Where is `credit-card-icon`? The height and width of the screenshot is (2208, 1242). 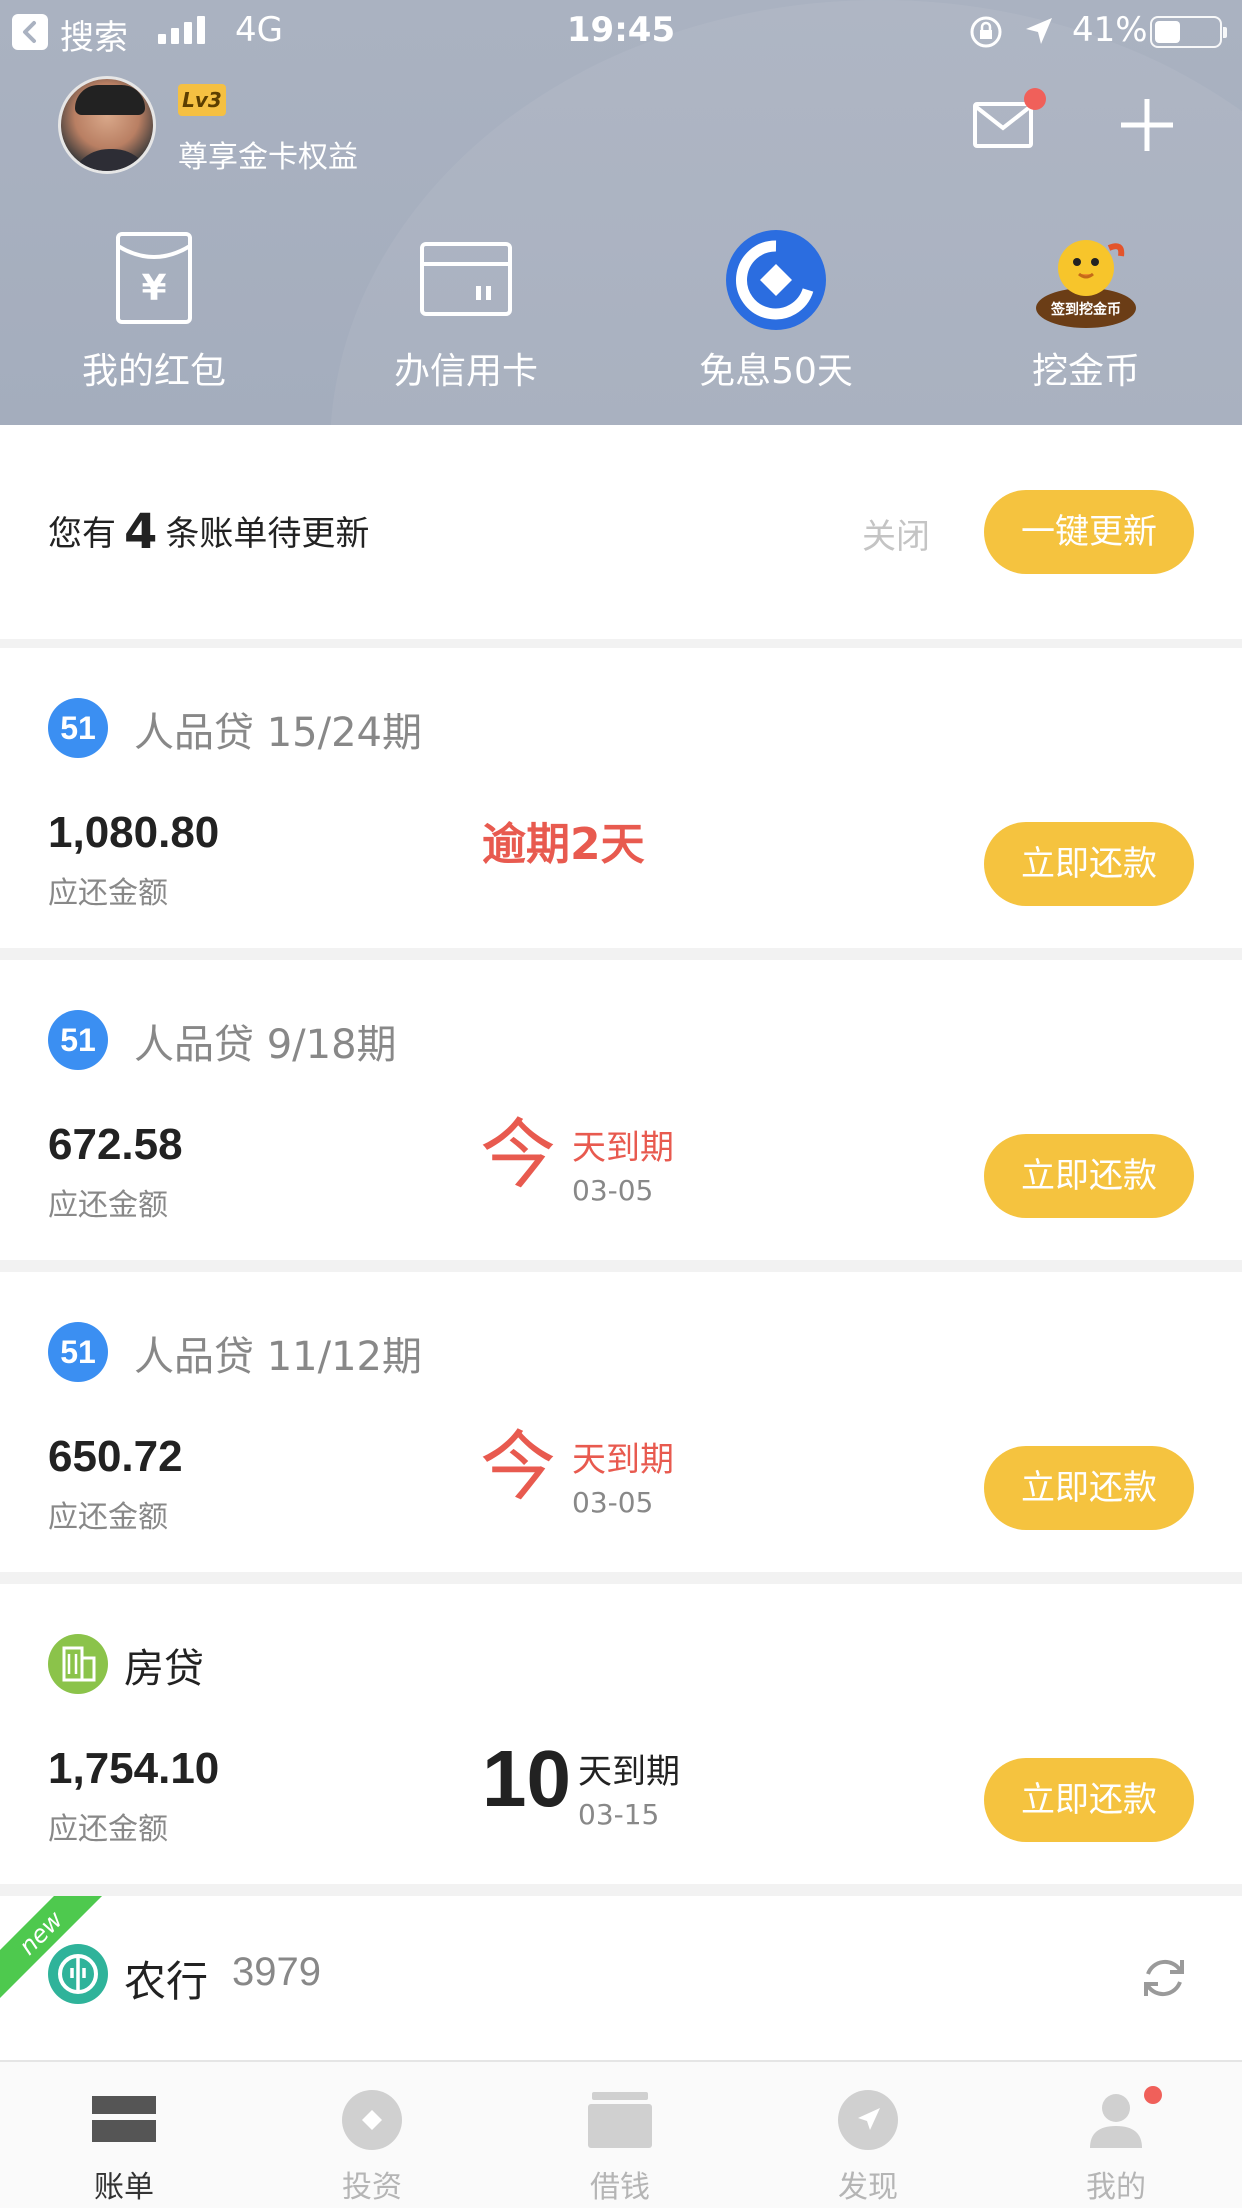
credit-card-icon is located at coordinates (466, 279).